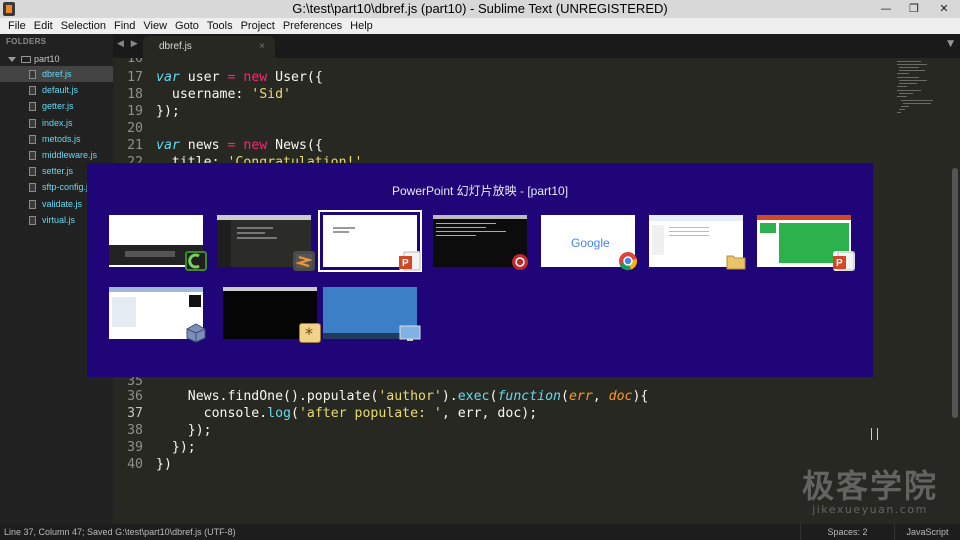  Describe the element at coordinates (56, 90) in the screenshot. I see `file-item-default: default.js` at that location.